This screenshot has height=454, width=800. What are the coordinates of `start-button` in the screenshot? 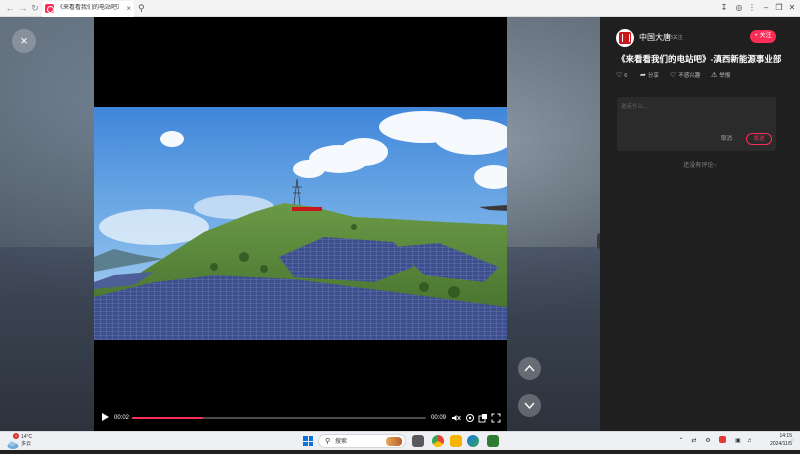 It's located at (308, 441).